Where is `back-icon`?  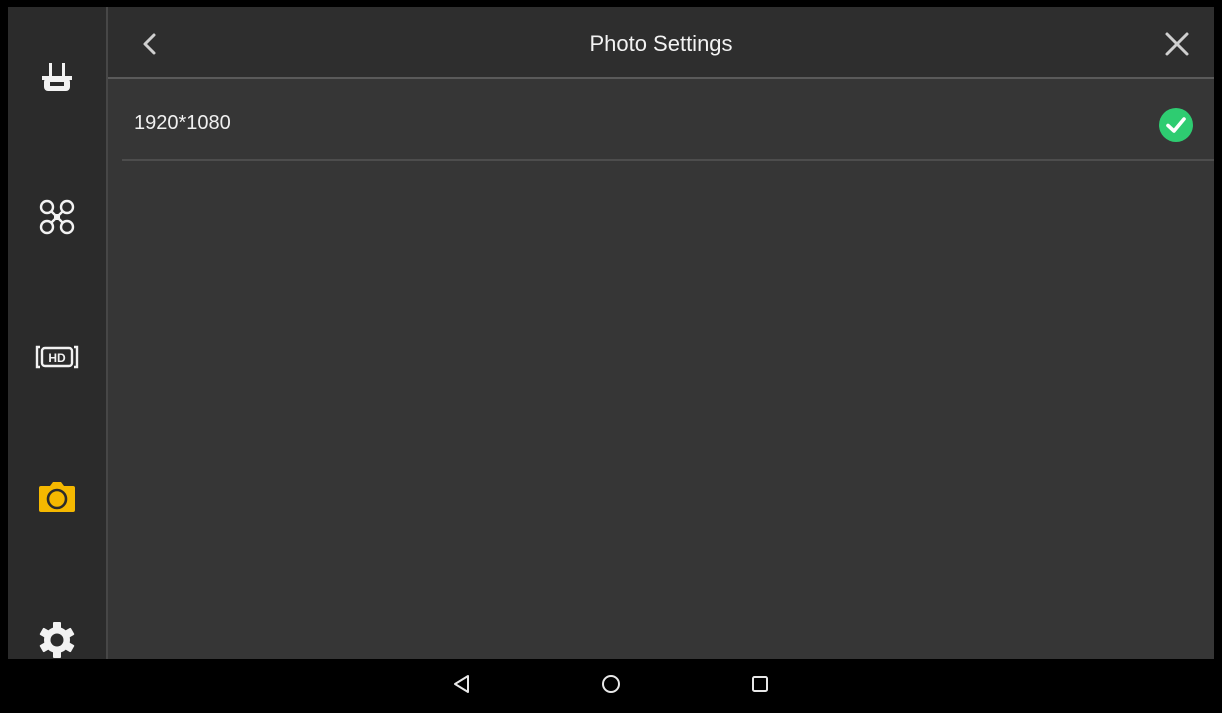
back-icon is located at coordinates (462, 686).